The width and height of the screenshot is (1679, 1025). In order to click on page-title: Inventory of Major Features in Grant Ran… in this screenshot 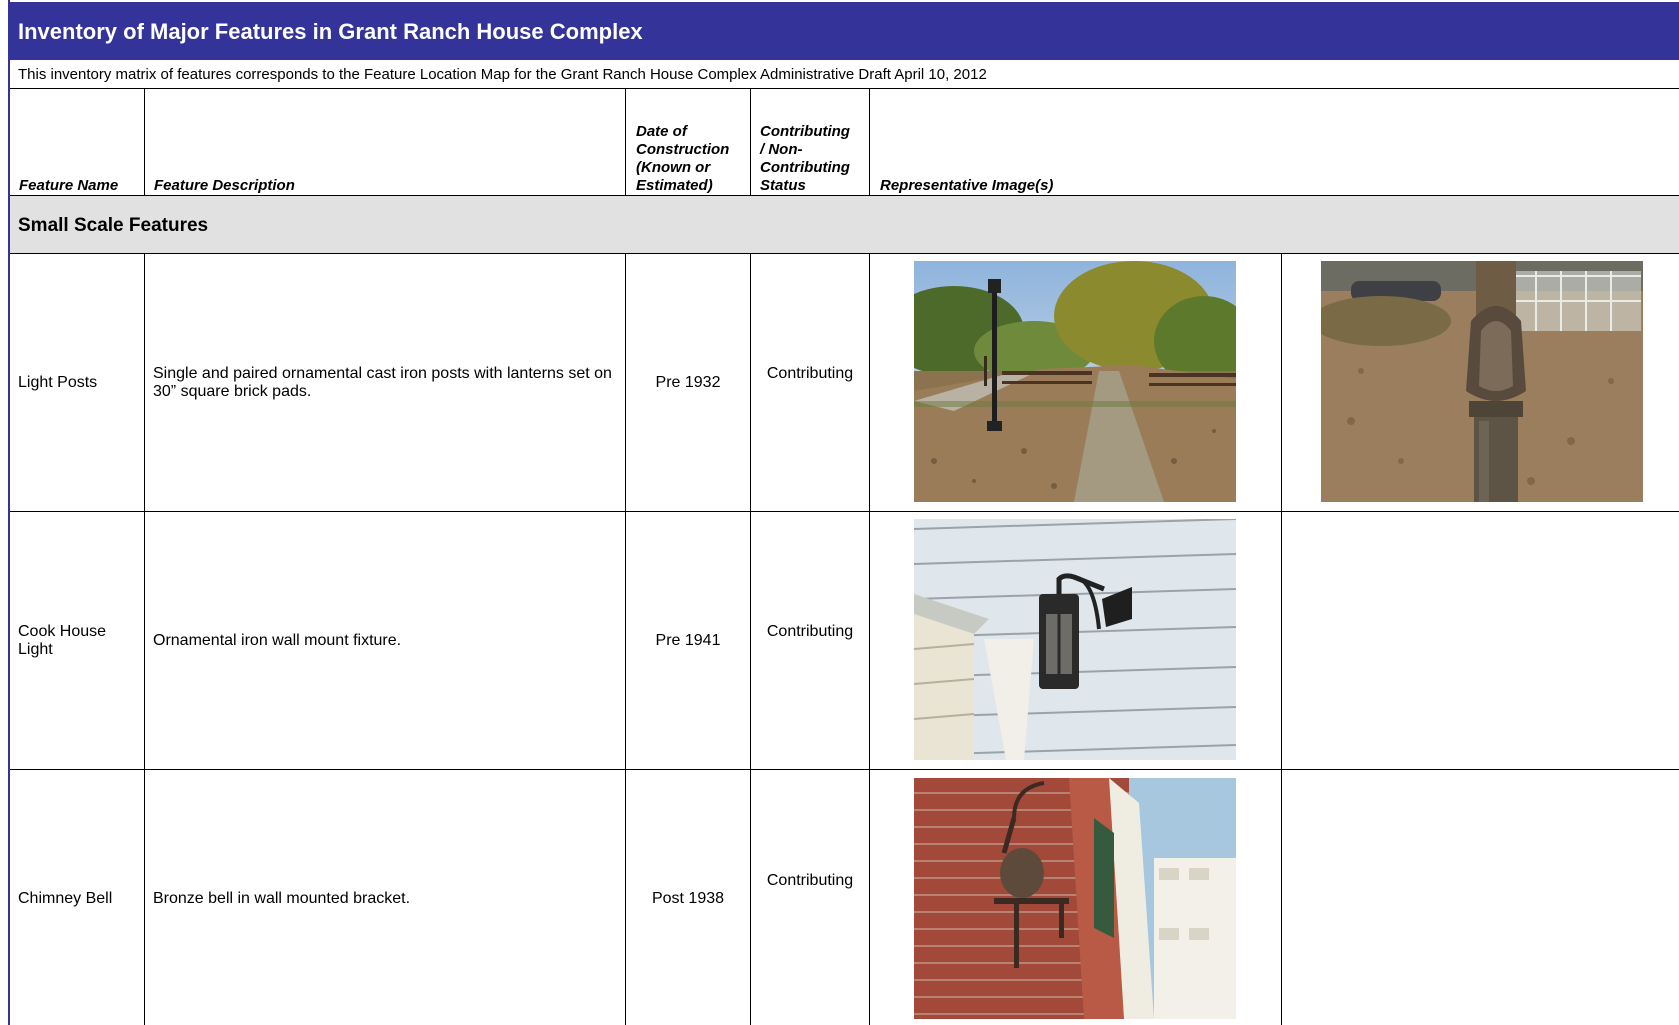, I will do `click(330, 31)`.